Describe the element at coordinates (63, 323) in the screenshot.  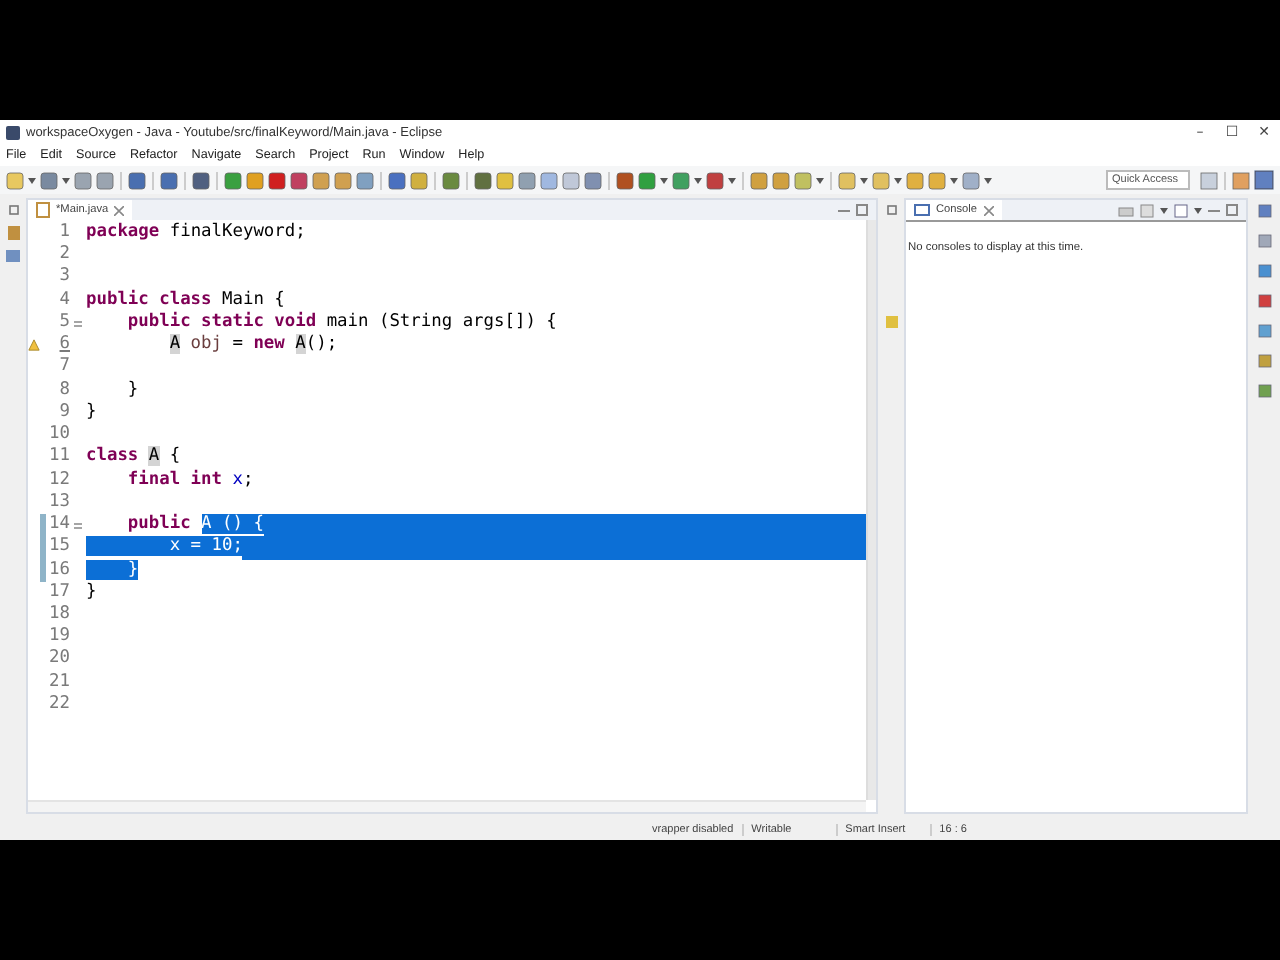
I see `line-number: 5` at that location.